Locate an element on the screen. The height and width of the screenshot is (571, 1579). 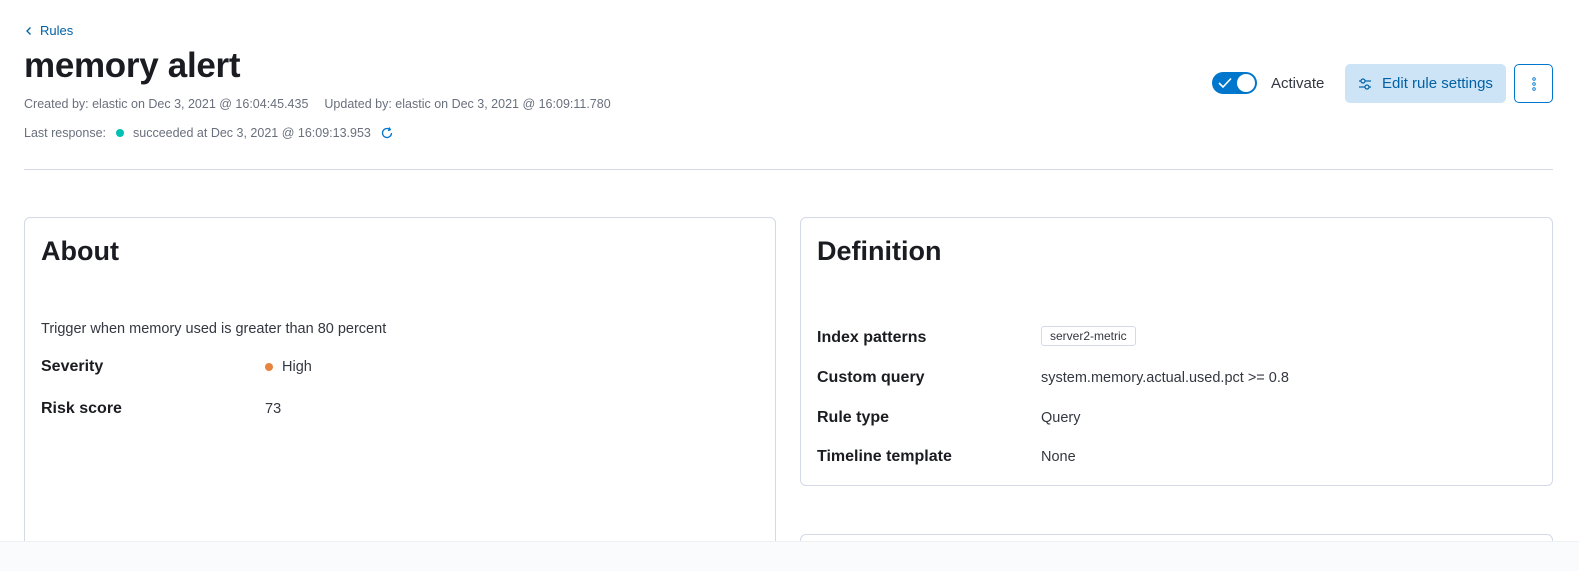
more-actions-button is located at coordinates (1533, 83).